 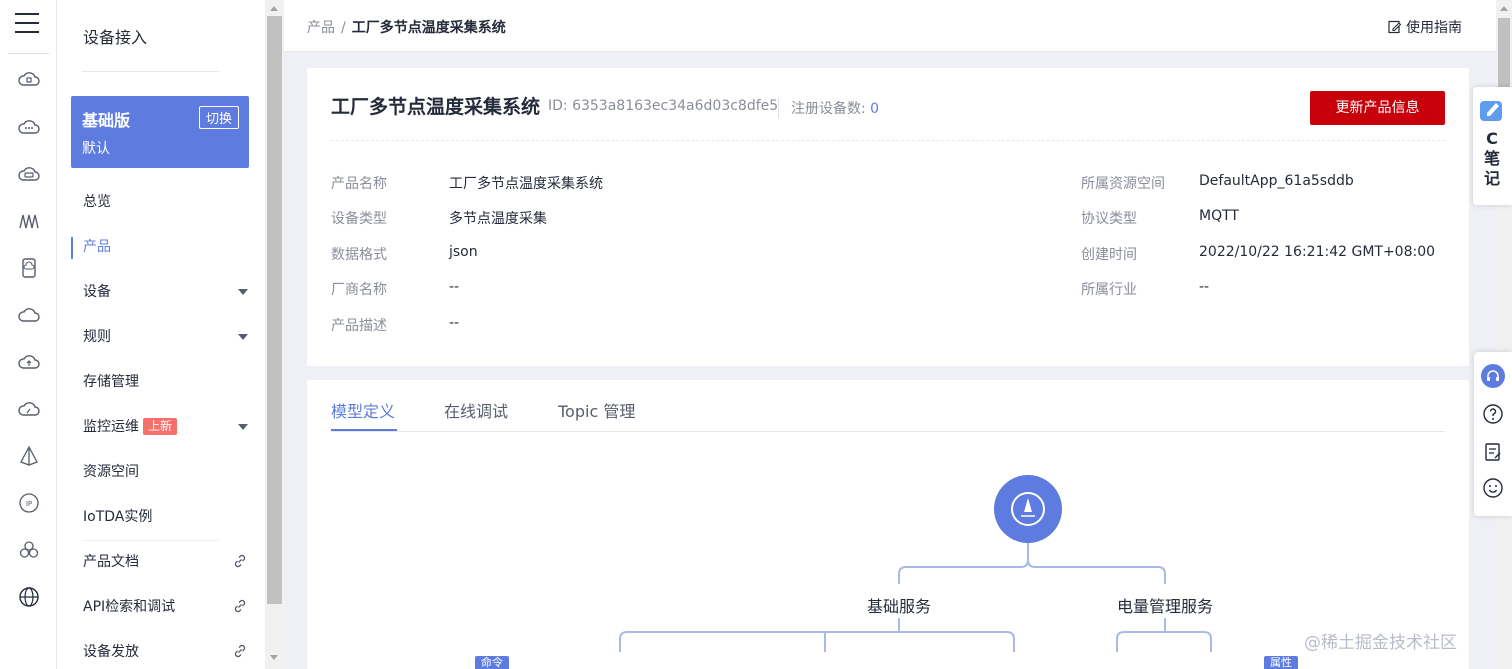 I want to click on cloud-dots-icon, so click(x=29, y=127).